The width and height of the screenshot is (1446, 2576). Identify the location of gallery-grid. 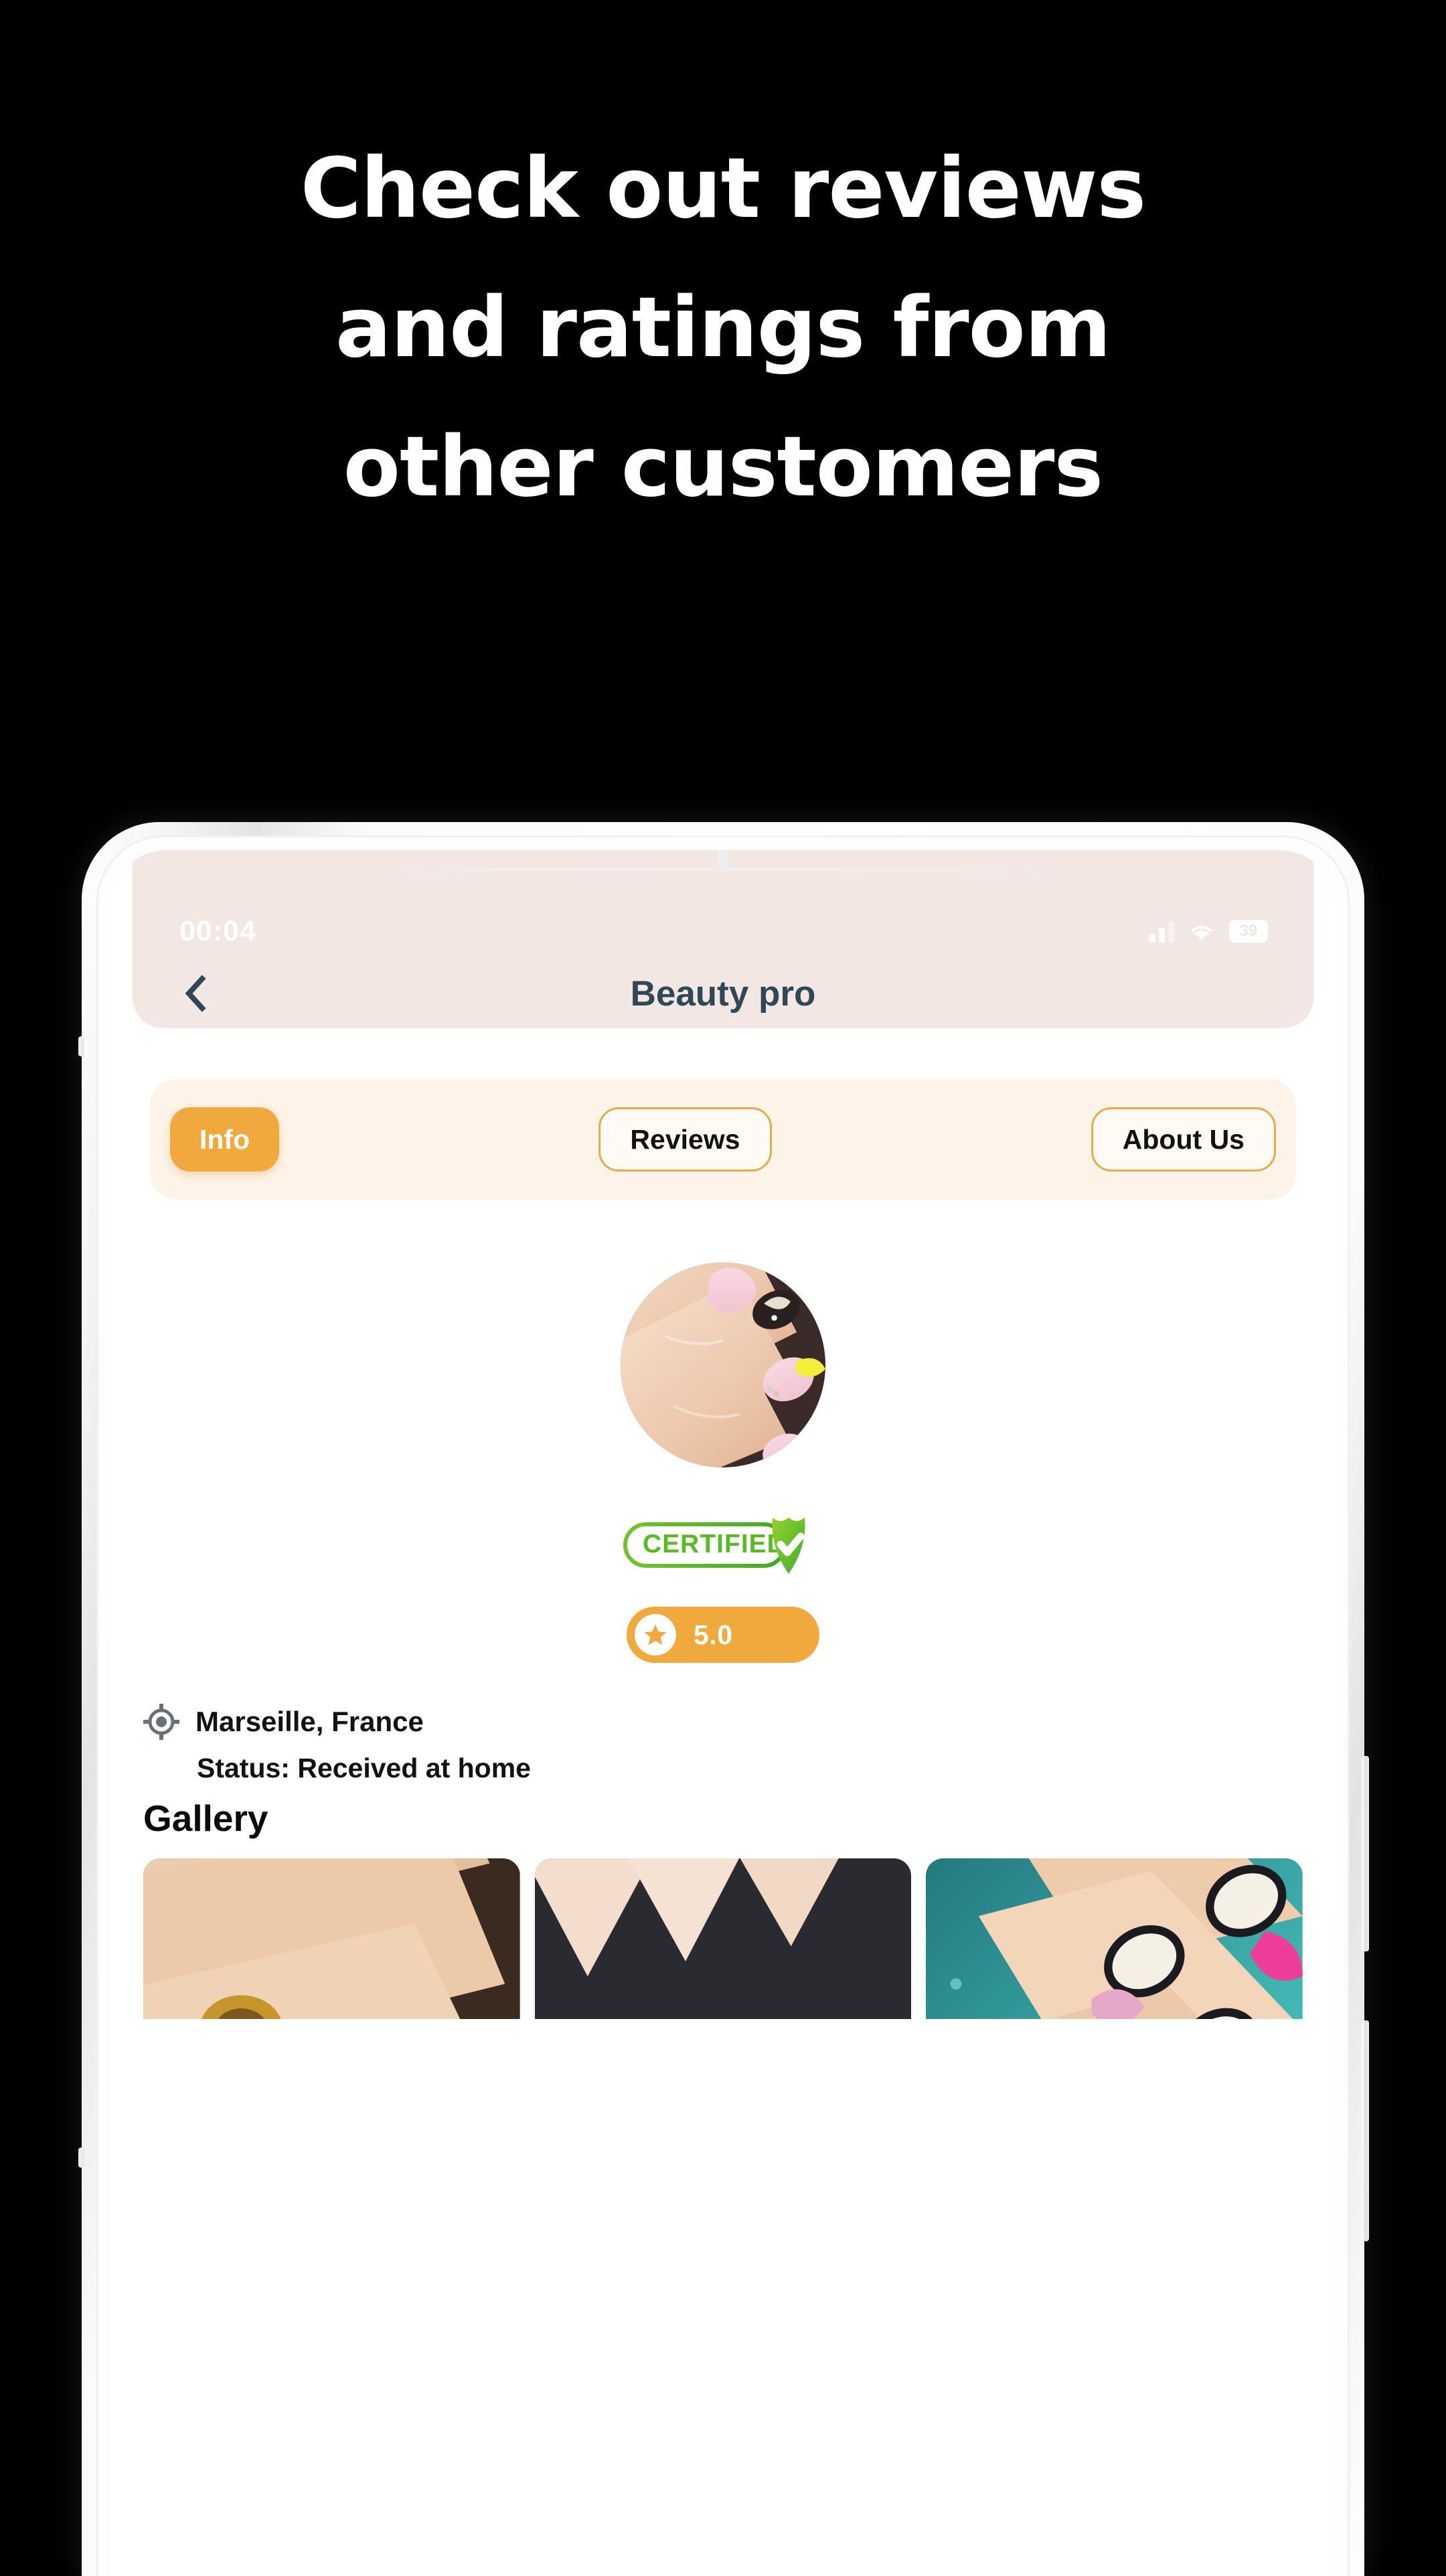
(723, 1939).